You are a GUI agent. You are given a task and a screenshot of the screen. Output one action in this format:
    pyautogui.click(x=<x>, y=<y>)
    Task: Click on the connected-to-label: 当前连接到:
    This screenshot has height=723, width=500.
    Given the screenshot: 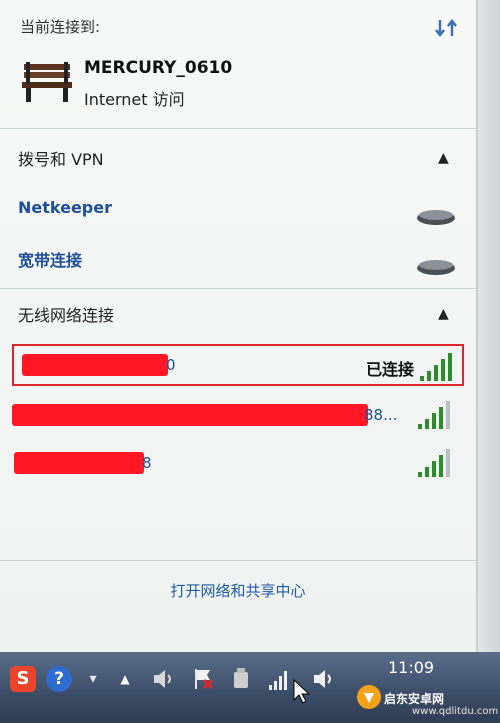 What is the action you would take?
    pyautogui.click(x=60, y=27)
    